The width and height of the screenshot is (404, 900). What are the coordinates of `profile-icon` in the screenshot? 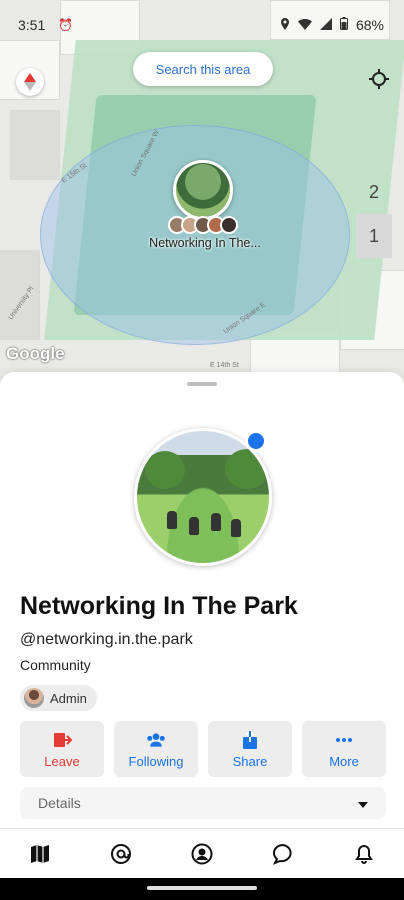 It's located at (202, 853).